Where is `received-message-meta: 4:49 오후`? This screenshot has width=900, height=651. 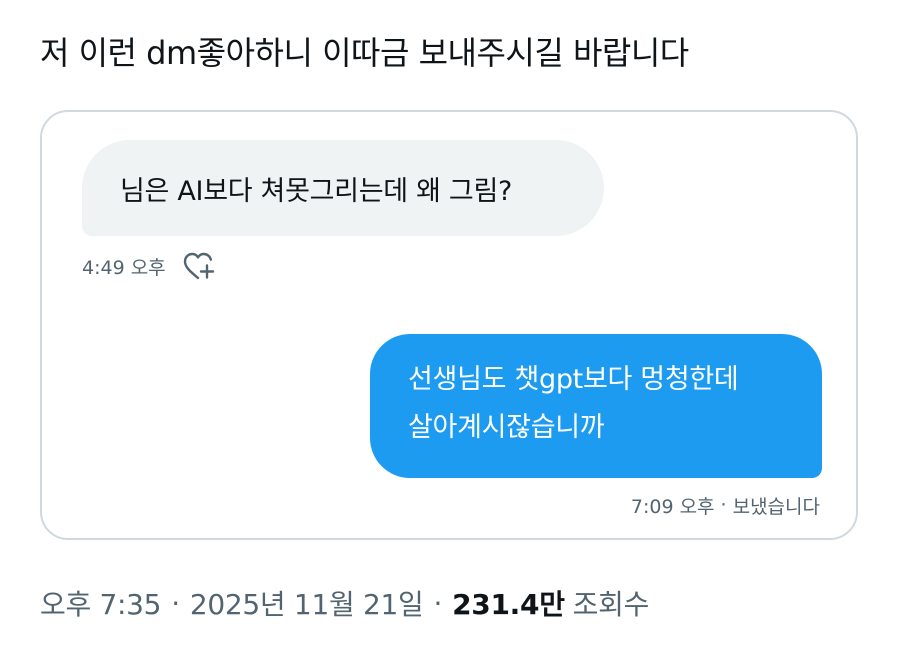
received-message-meta: 4:49 오후 is located at coordinates (150, 266).